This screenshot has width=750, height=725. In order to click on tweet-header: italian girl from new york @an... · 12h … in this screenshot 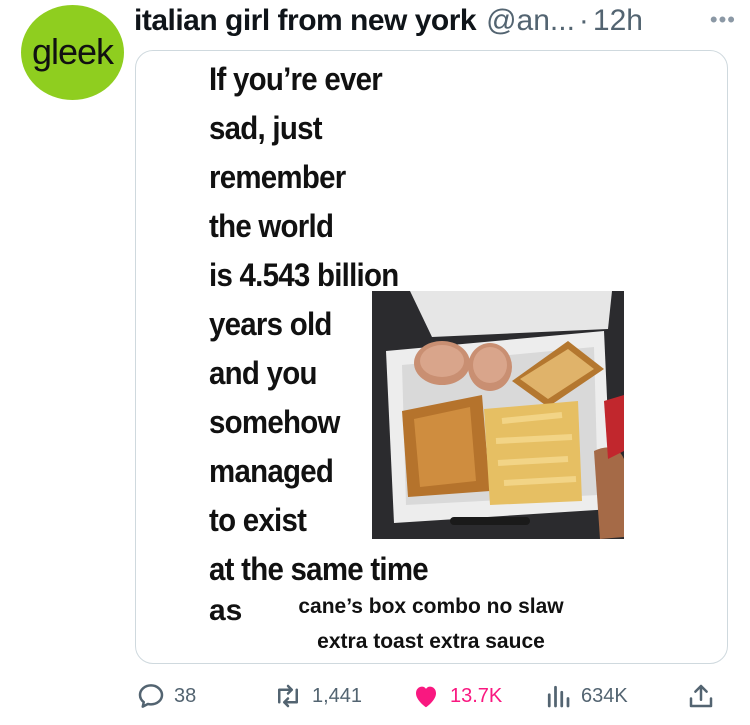, I will do `click(435, 21)`.